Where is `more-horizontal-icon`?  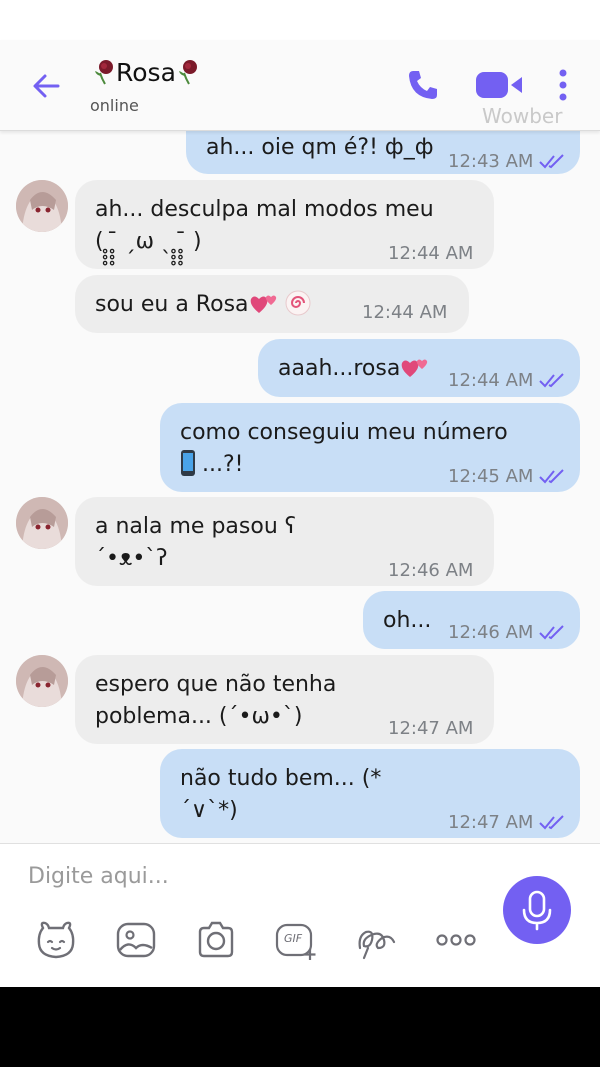 more-horizontal-icon is located at coordinates (456, 940).